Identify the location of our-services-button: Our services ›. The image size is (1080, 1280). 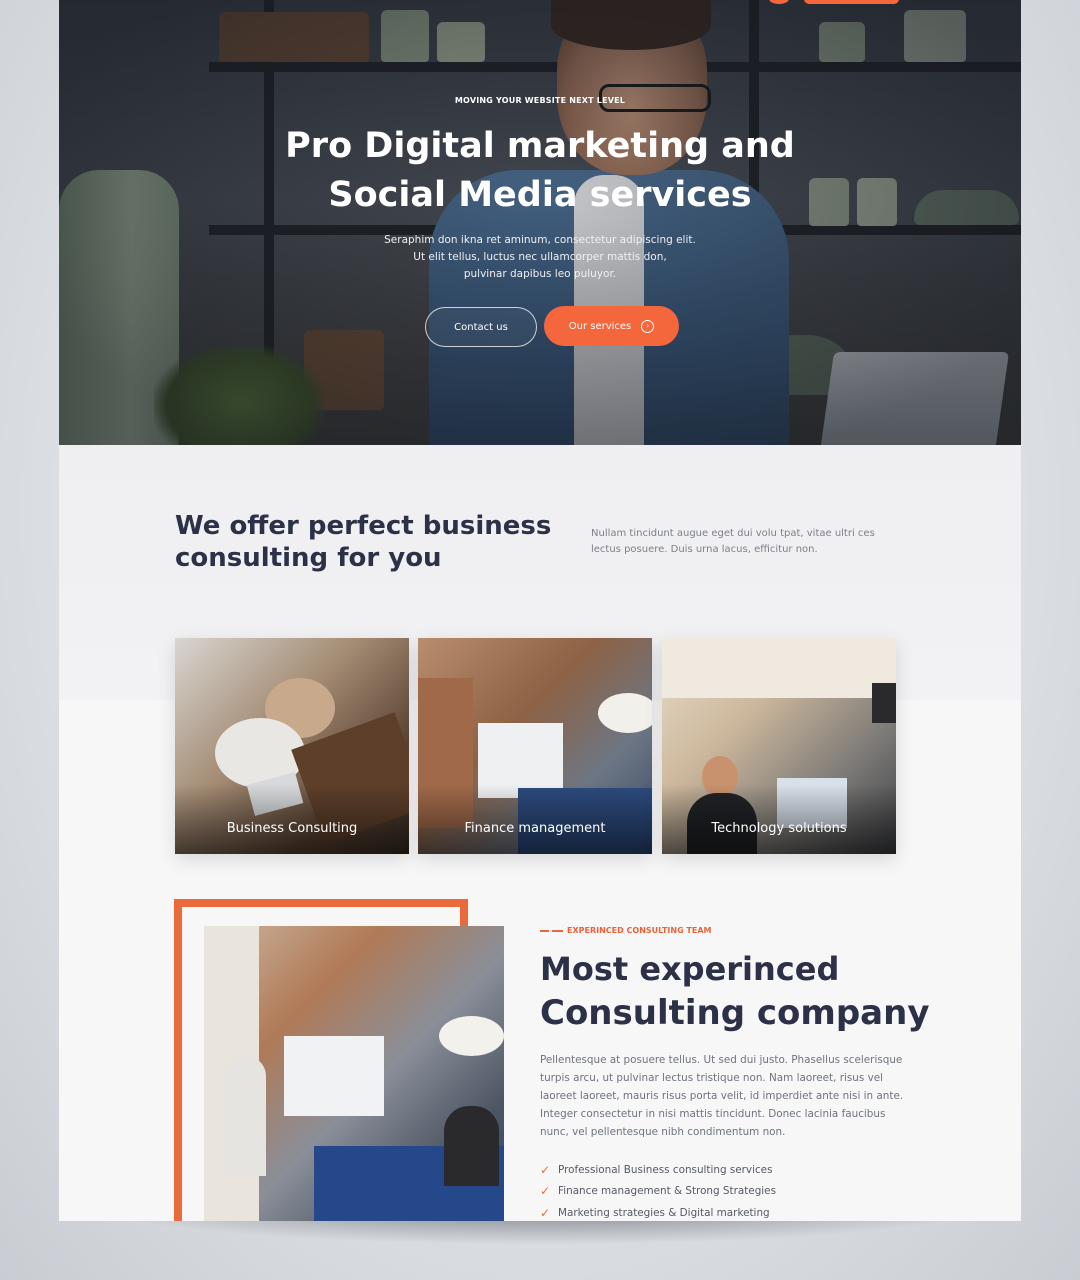
(611, 326).